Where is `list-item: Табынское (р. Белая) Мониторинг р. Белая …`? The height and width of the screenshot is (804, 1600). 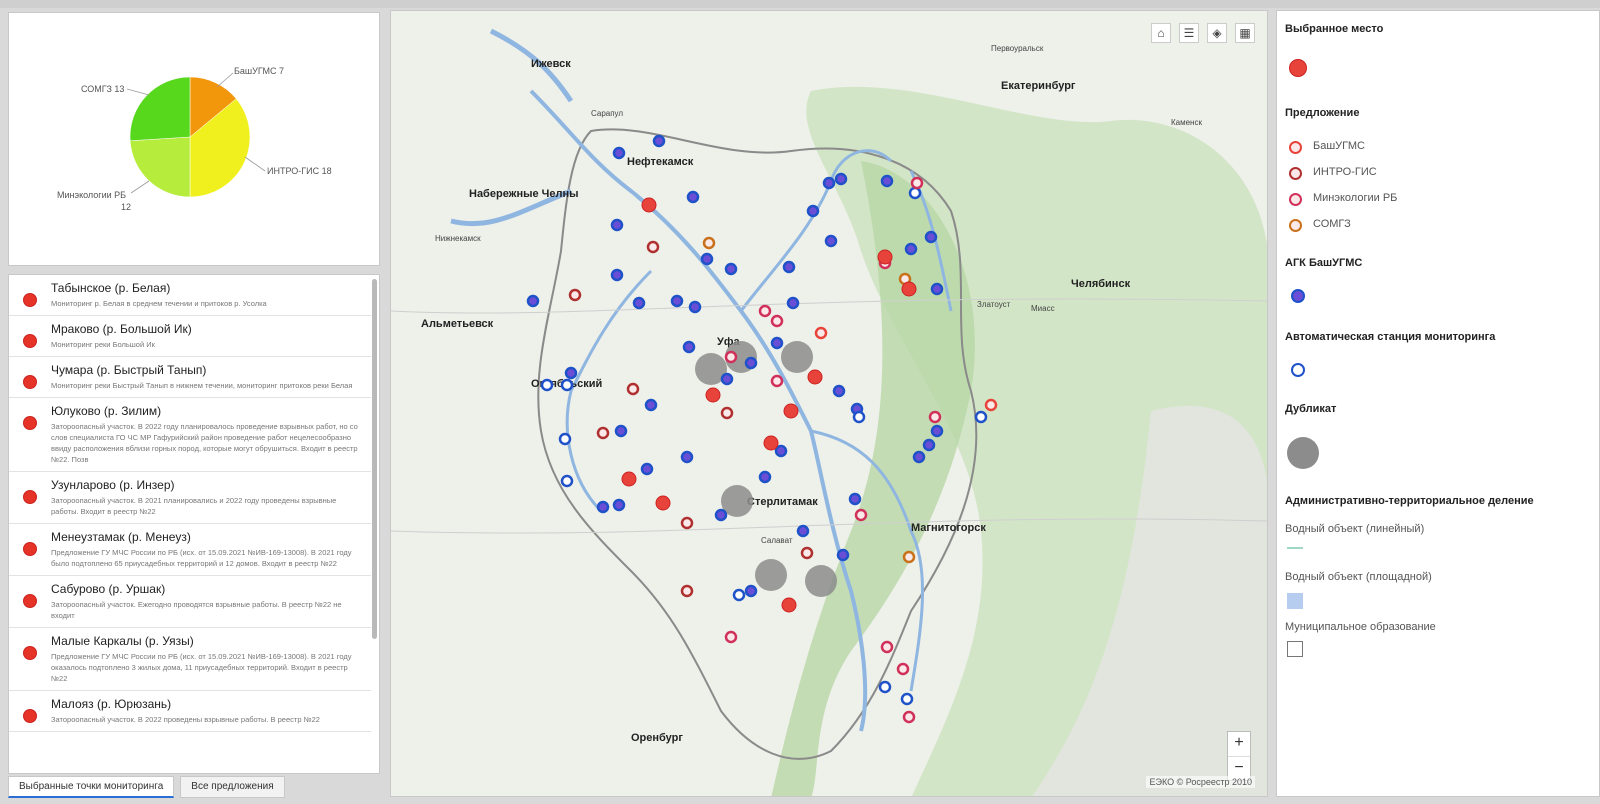
list-item: Табынское (р. Белая) Мониторинг р. Белая … is located at coordinates (190, 295).